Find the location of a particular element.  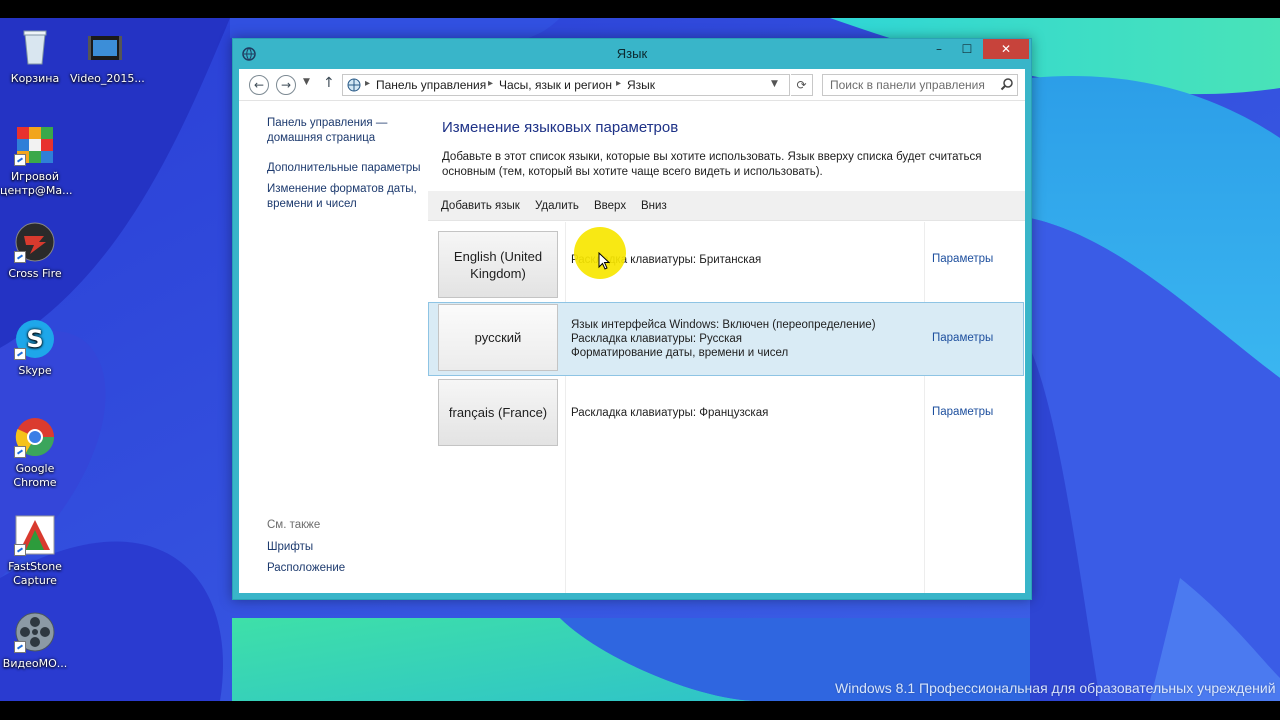

see-also-heading: См. также is located at coordinates (294, 525).